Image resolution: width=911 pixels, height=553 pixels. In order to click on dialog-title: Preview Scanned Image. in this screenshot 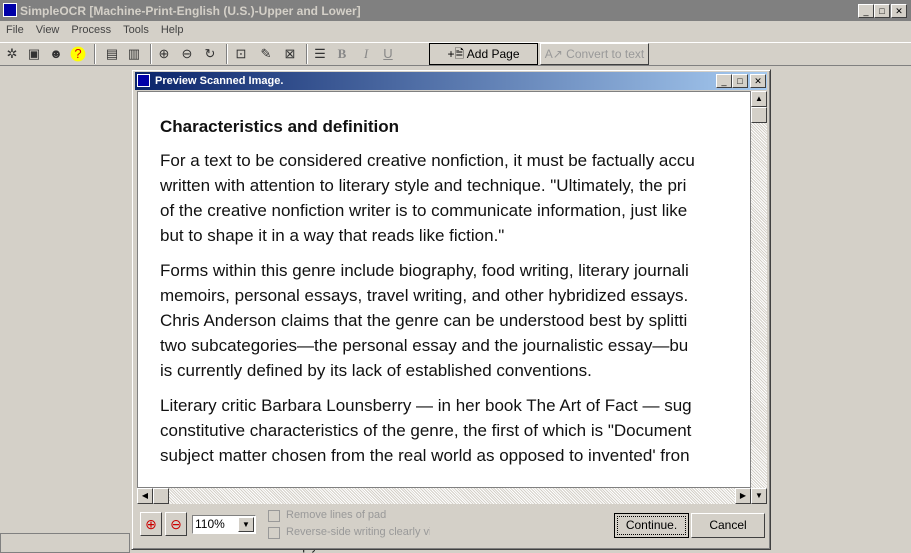, I will do `click(219, 81)`.